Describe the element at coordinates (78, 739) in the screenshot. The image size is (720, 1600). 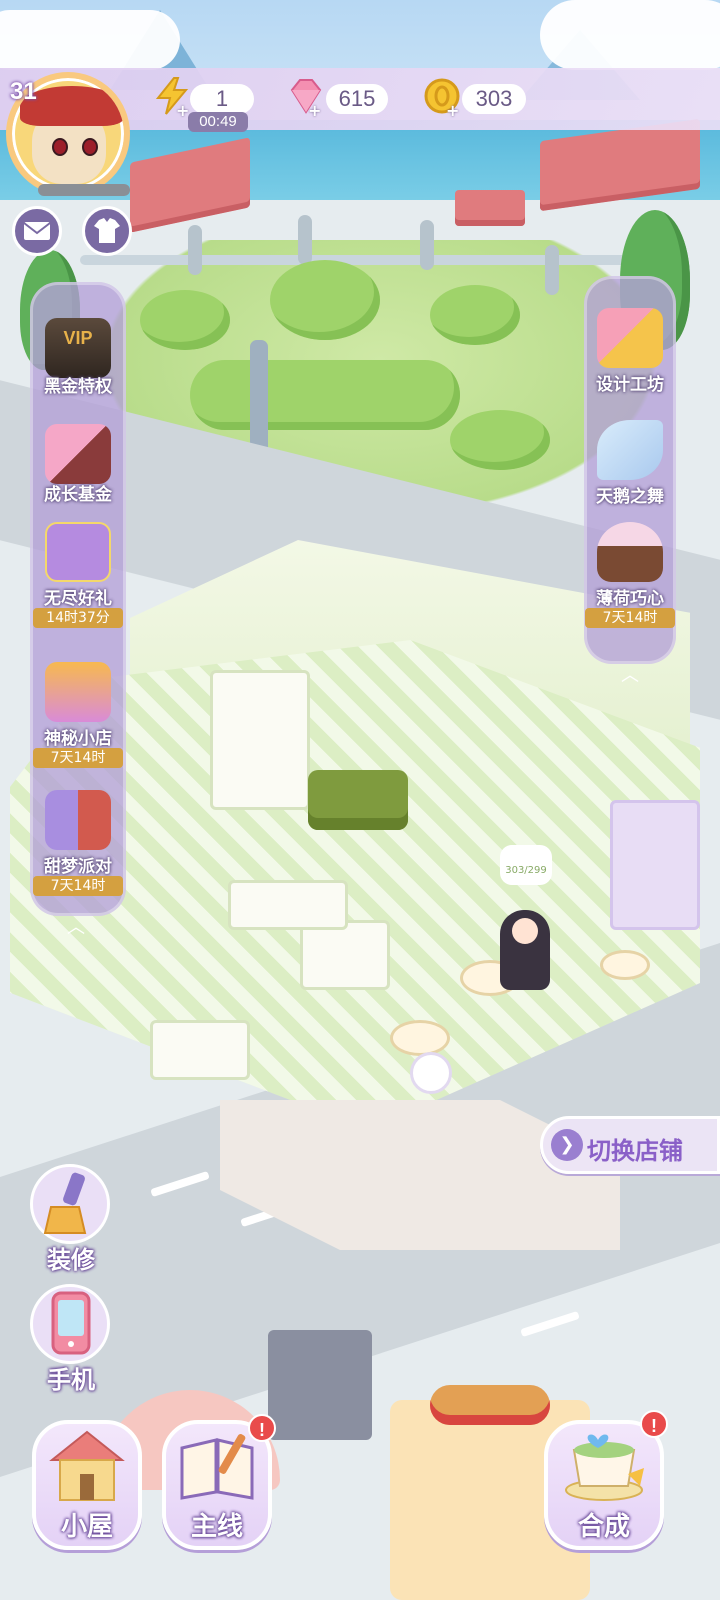
I see `panel-item-label: 神秘小店` at that location.